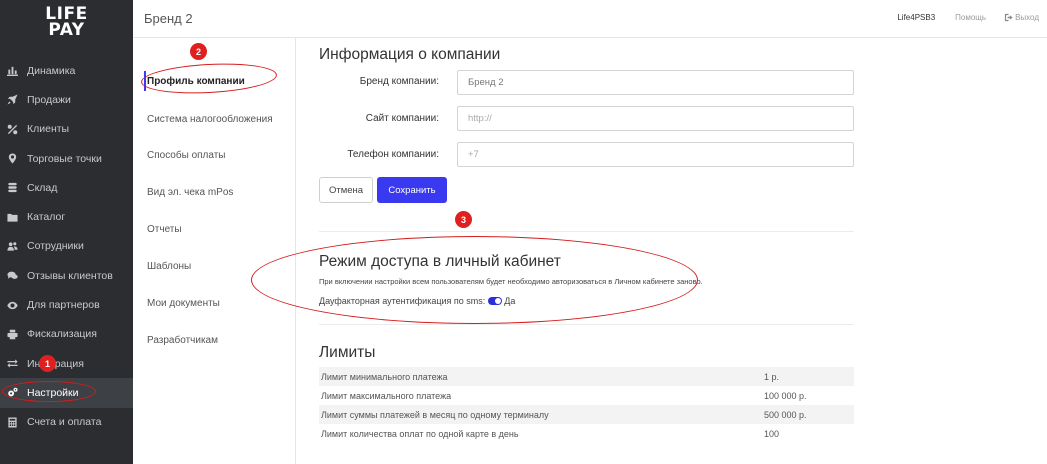 Image resolution: width=1047 pixels, height=464 pixels. What do you see at coordinates (384, 376) in the screenshot?
I see `limit-name: Лимит минимального платежа` at bounding box center [384, 376].